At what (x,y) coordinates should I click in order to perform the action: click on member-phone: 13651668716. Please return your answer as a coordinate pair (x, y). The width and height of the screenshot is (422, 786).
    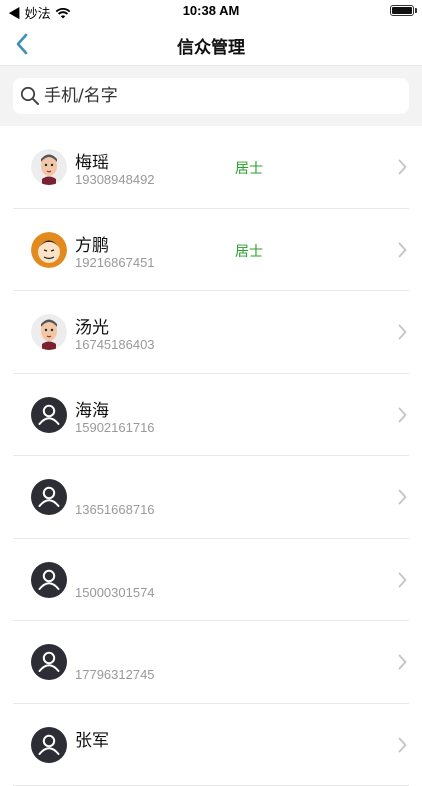
    Looking at the image, I should click on (115, 509).